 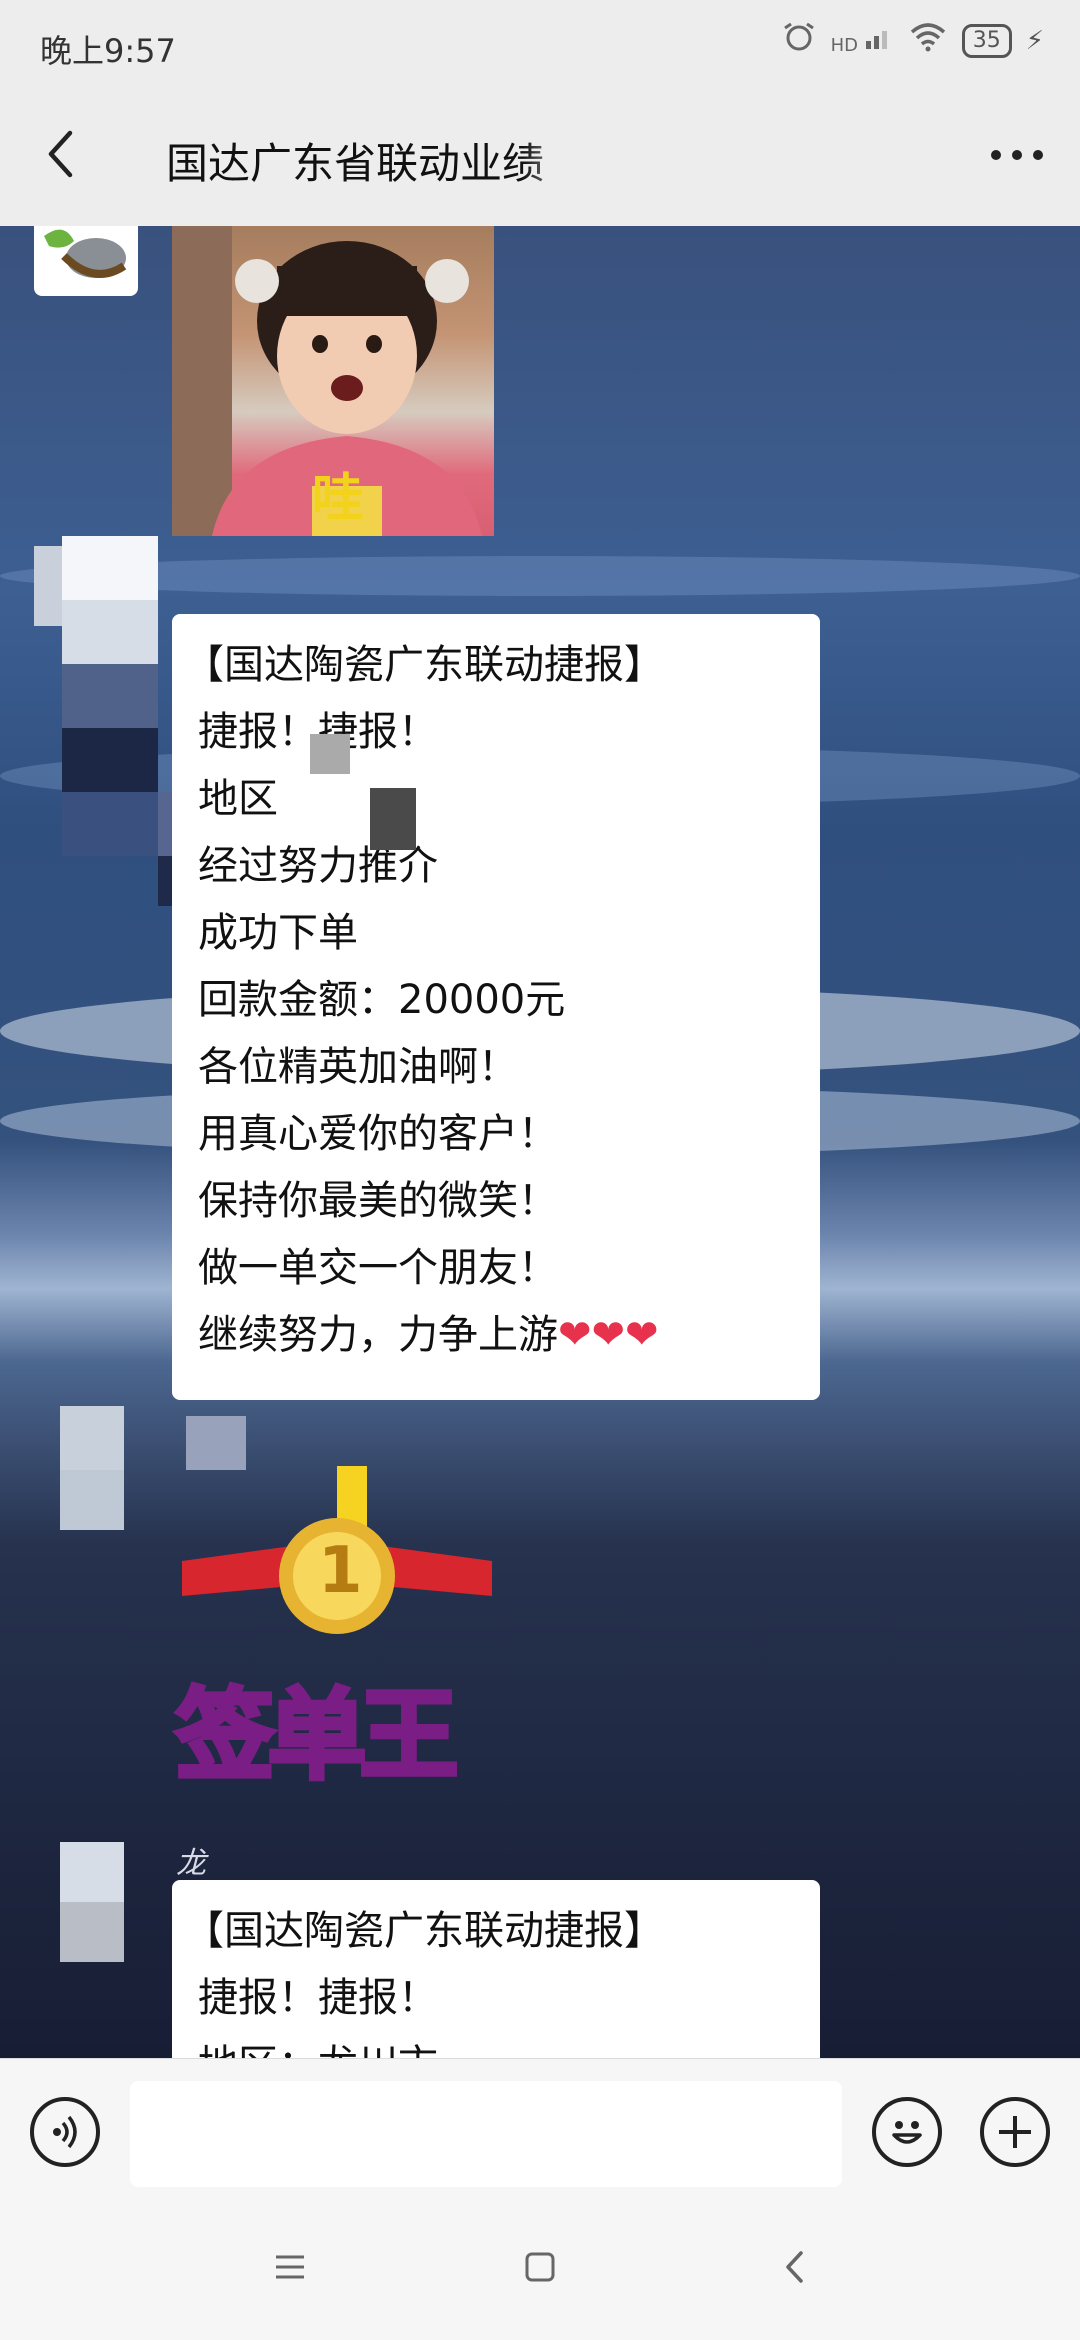 What do you see at coordinates (191, 1863) in the screenshot?
I see `sender-name: 龙` at bounding box center [191, 1863].